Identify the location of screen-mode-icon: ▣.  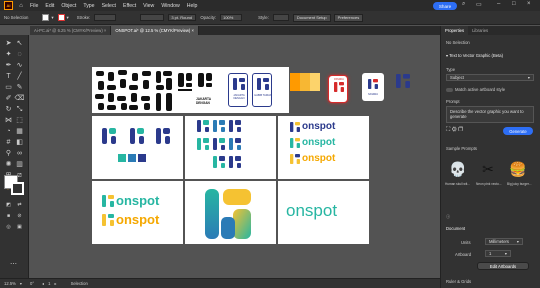
(19, 227).